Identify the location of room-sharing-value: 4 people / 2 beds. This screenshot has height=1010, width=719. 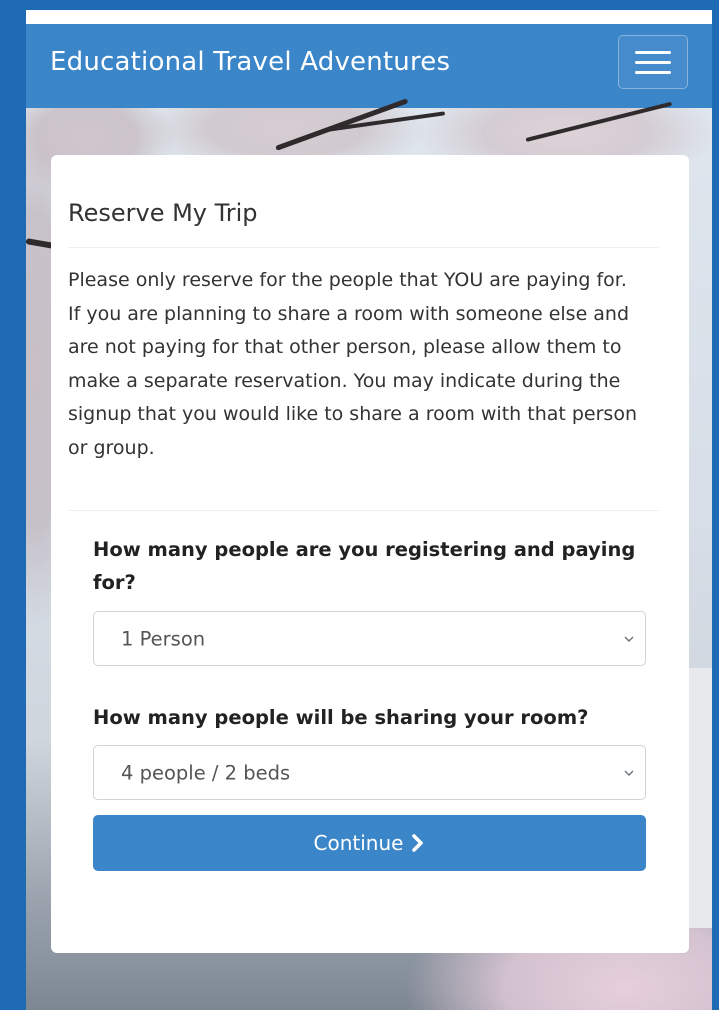
(206, 772).